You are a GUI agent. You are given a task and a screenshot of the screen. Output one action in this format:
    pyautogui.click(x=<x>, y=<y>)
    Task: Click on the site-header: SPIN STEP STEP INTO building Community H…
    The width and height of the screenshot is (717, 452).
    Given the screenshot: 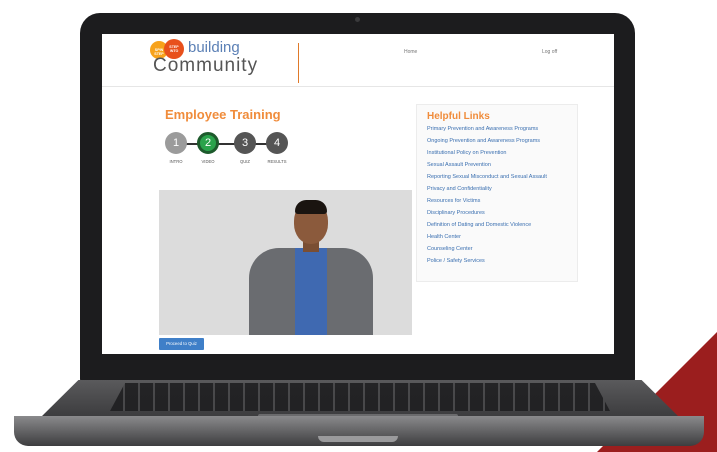 What is the action you would take?
    pyautogui.click(x=358, y=60)
    